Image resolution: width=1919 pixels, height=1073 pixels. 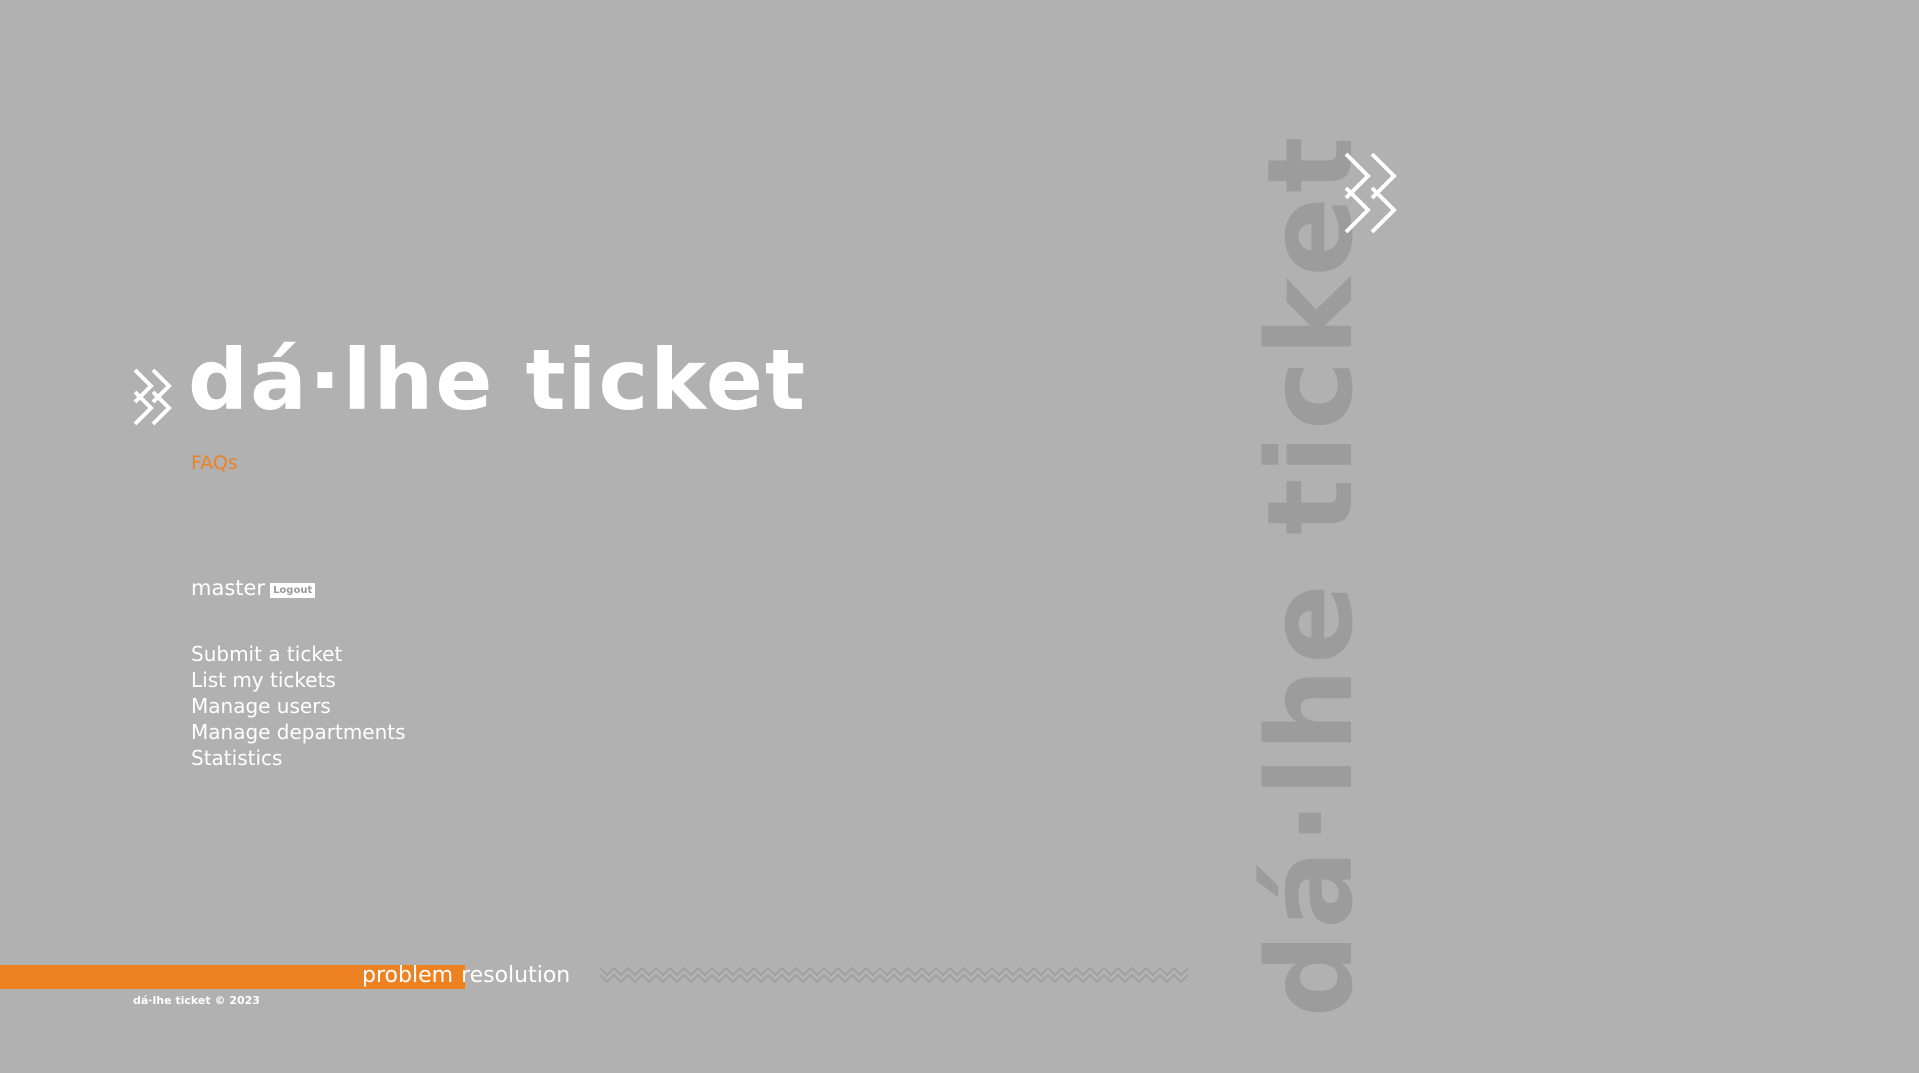 I want to click on tagline: problem resolution, so click(x=466, y=976).